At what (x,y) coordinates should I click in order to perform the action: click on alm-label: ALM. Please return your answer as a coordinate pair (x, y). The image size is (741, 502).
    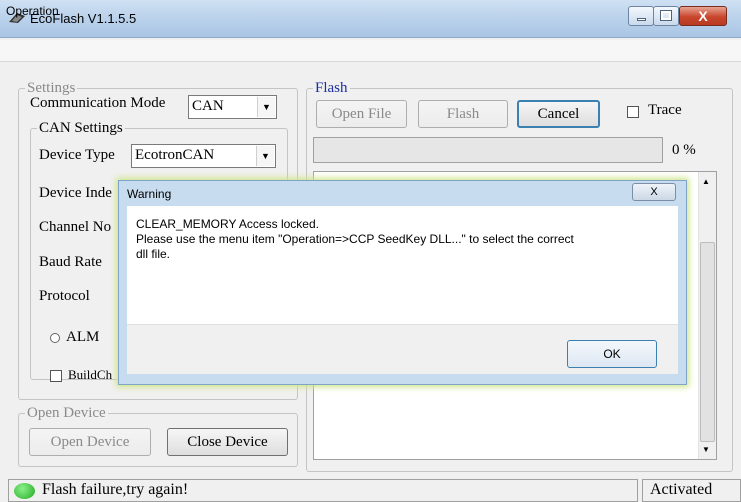
    Looking at the image, I should click on (83, 337).